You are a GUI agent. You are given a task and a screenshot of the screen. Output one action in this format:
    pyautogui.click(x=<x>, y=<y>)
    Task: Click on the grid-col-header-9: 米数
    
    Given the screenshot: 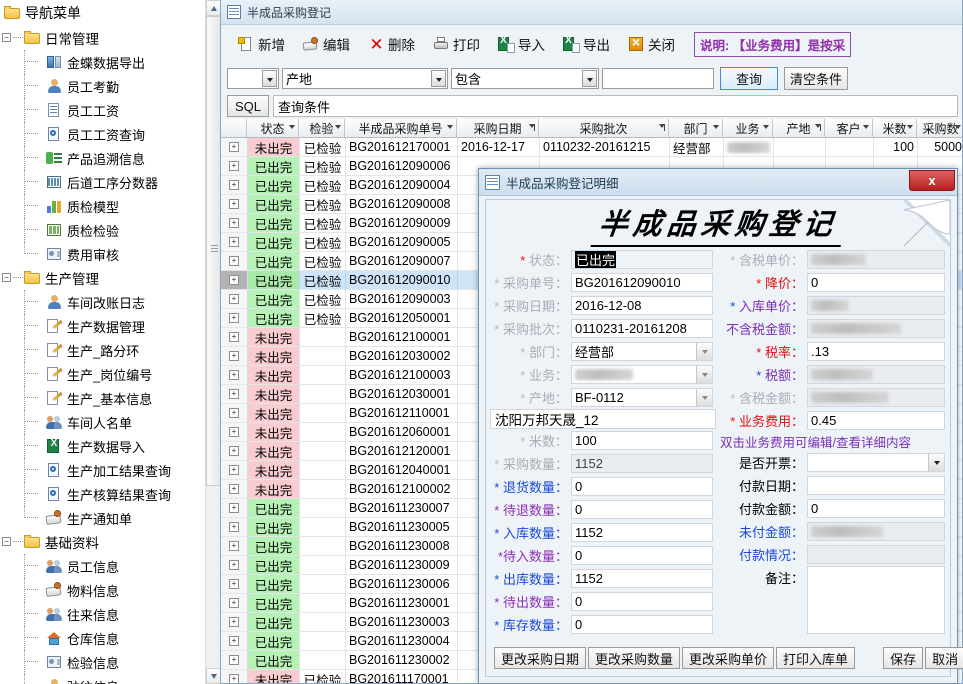 What is the action you would take?
    pyautogui.click(x=895, y=128)
    